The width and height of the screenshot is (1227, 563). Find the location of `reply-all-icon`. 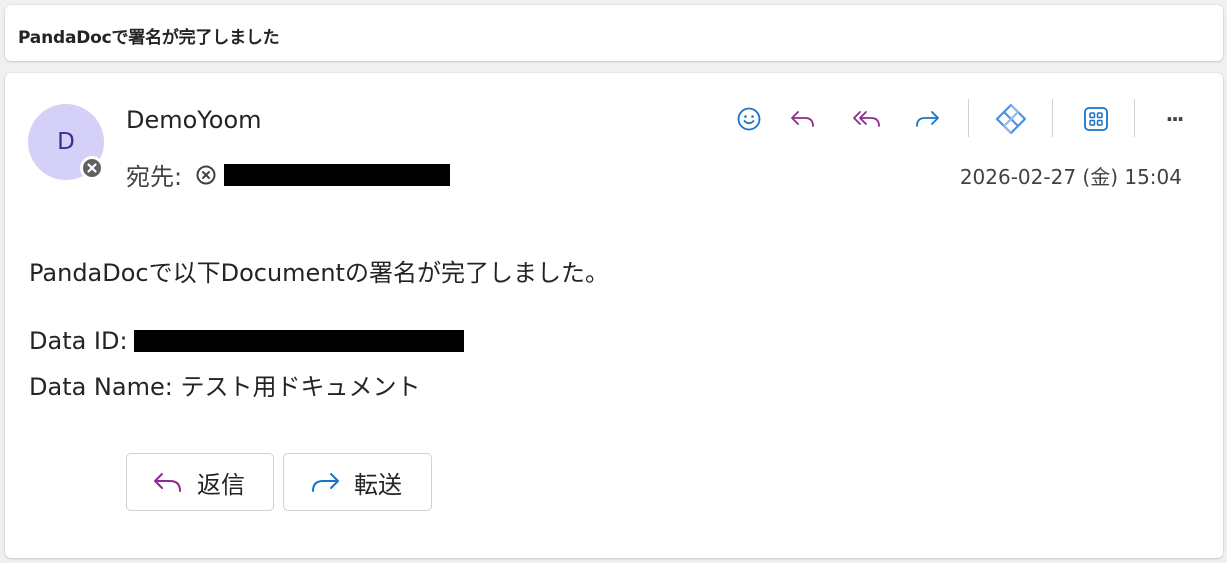

reply-all-icon is located at coordinates (867, 119).